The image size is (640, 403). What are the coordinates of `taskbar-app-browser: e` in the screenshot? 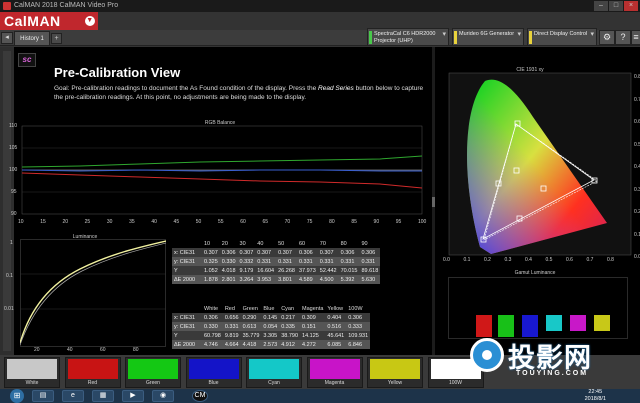 It's located at (73, 396).